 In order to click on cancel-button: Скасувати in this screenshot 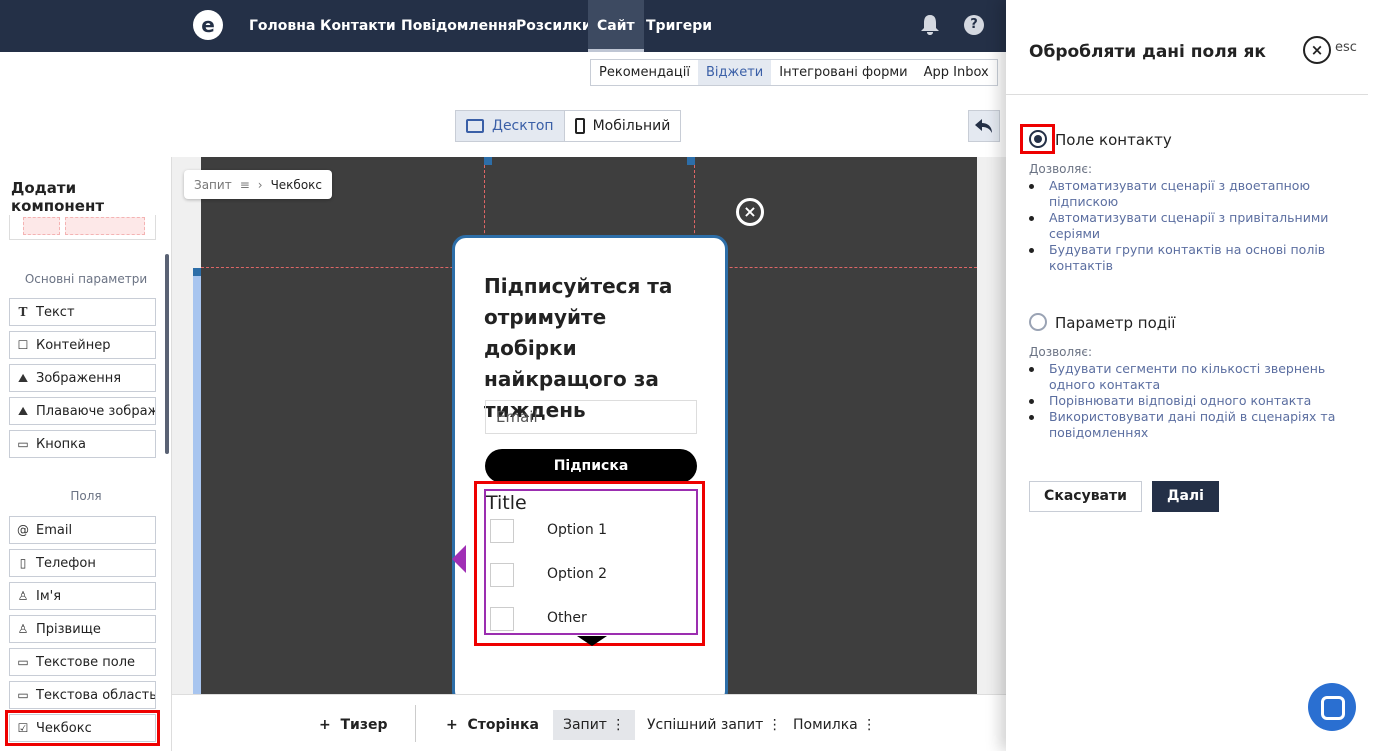, I will do `click(1085, 496)`.